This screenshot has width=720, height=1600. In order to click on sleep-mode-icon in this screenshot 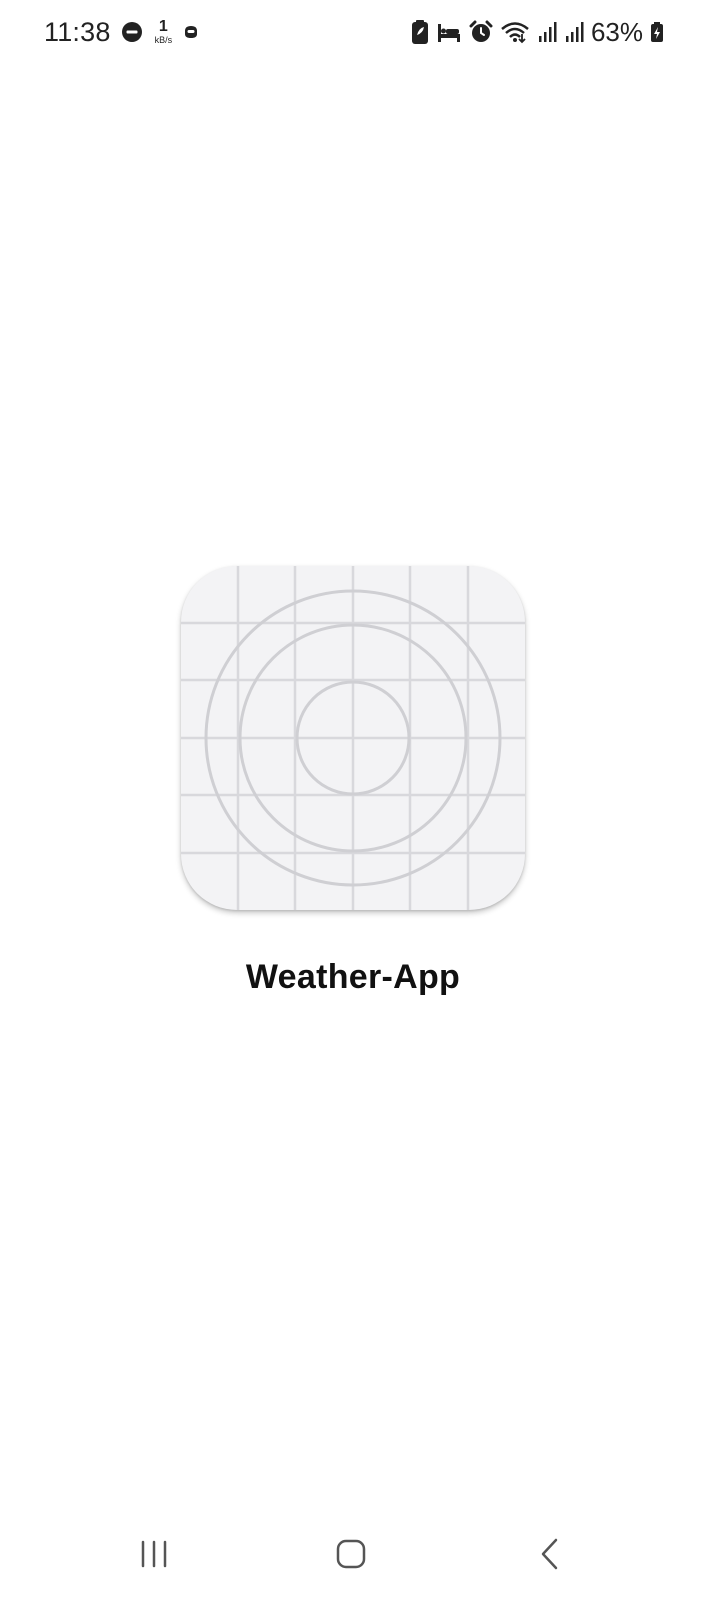, I will do `click(449, 32)`.